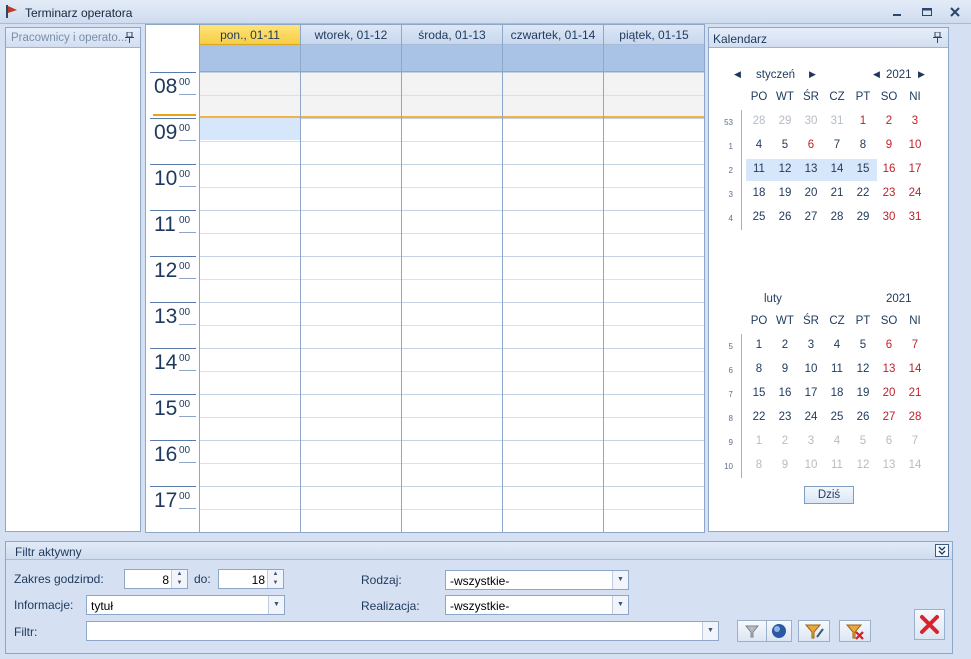 This screenshot has height=659, width=971. I want to click on next-month-icon: ▶, so click(812, 74).